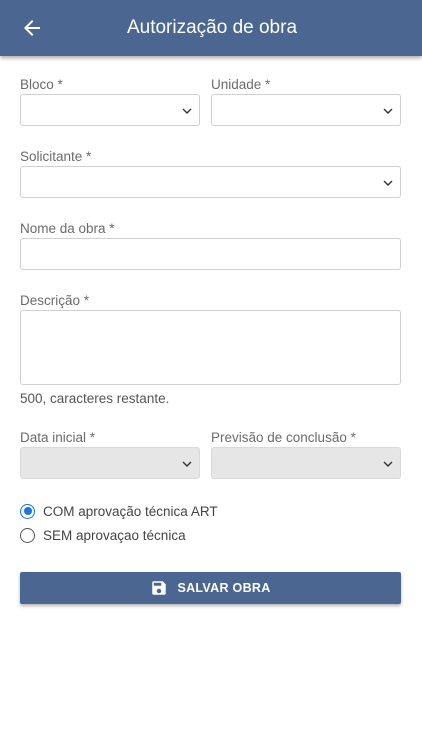 Image resolution: width=422 pixels, height=750 pixels. I want to click on radio-com-aprovacao: COM aprovação técnica ART, so click(119, 511).